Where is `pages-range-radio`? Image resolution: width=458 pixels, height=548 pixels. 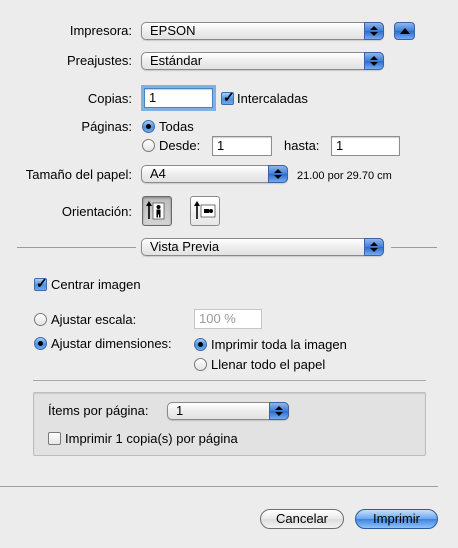
pages-range-radio is located at coordinates (148, 145).